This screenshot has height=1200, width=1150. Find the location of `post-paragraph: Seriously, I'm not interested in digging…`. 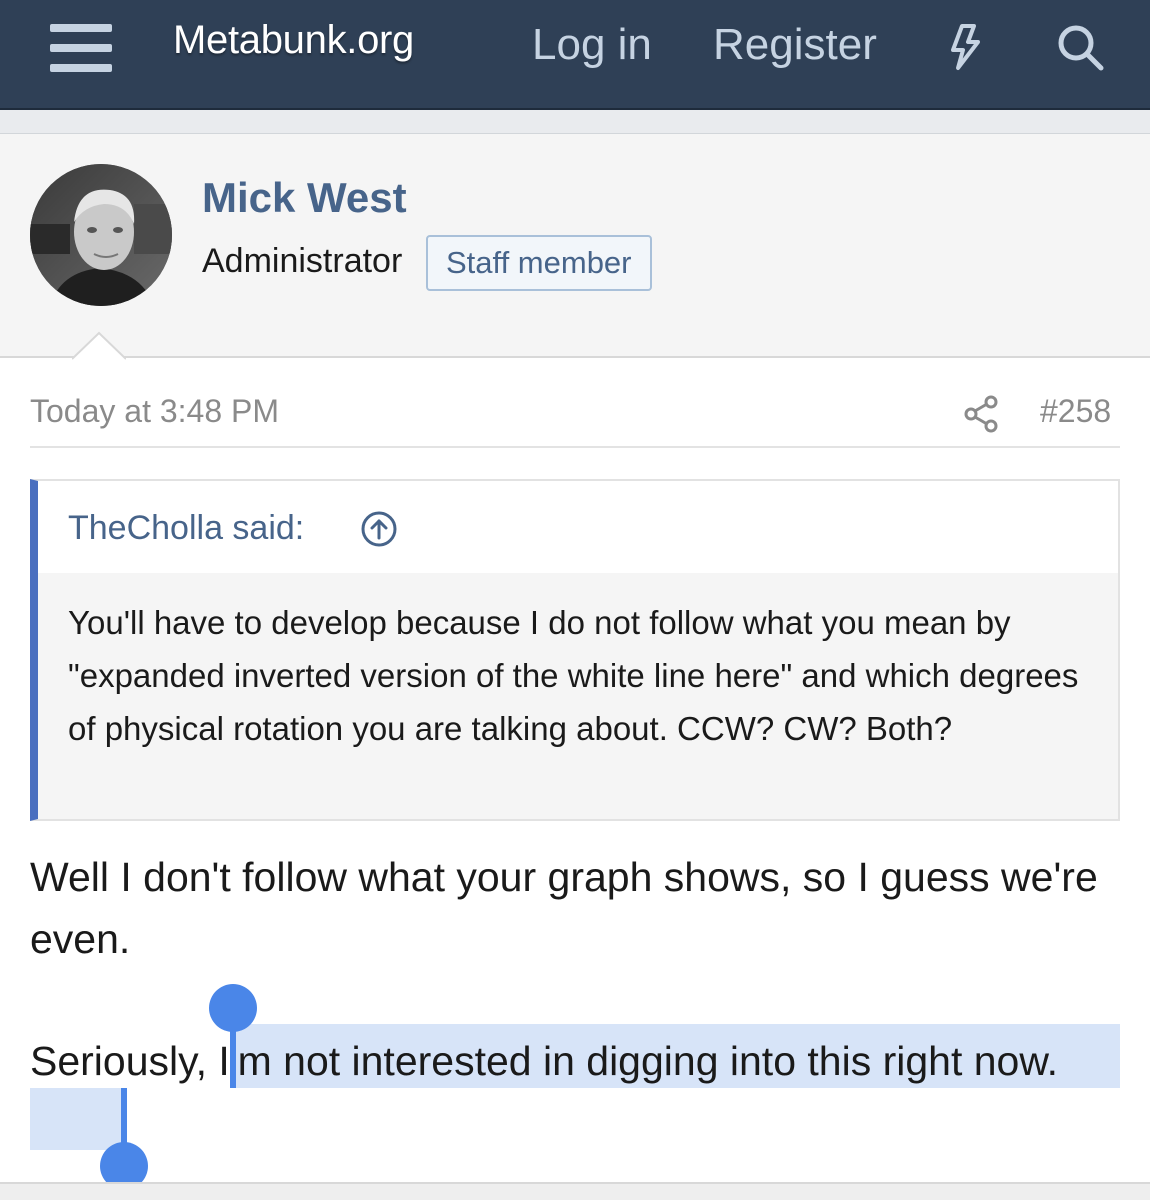

post-paragraph: Seriously, I'm not interested in digging… is located at coordinates (577, 1061).